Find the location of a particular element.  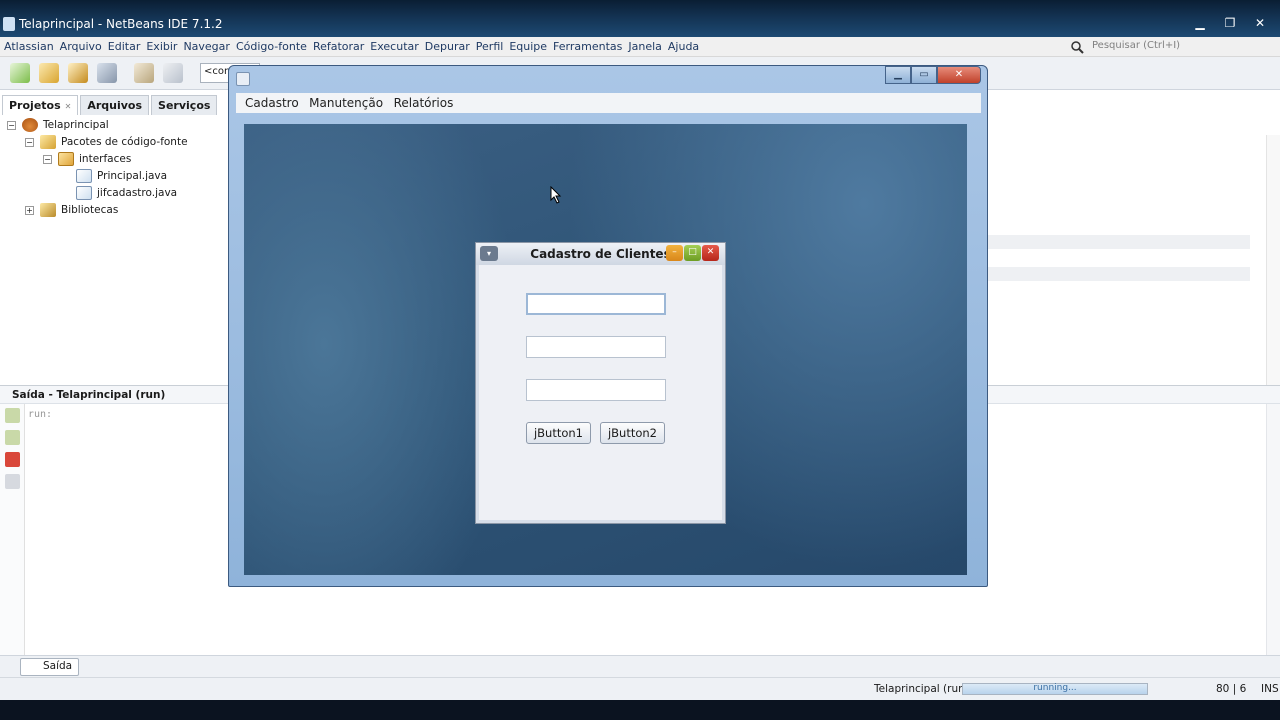

frame-minimize-button: – is located at coordinates (674, 253).